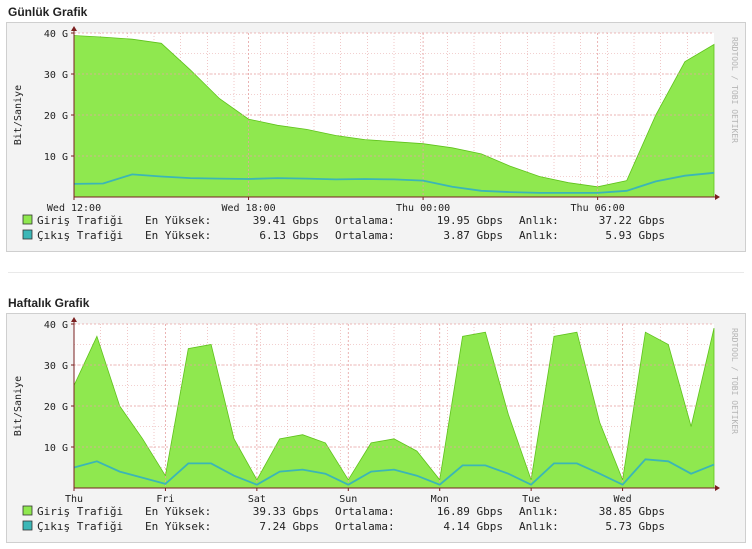 Image resolution: width=752 pixels, height=549 pixels. What do you see at coordinates (80, 220) in the screenshot?
I see `daily-legend-name: Giriş Trafiği` at bounding box center [80, 220].